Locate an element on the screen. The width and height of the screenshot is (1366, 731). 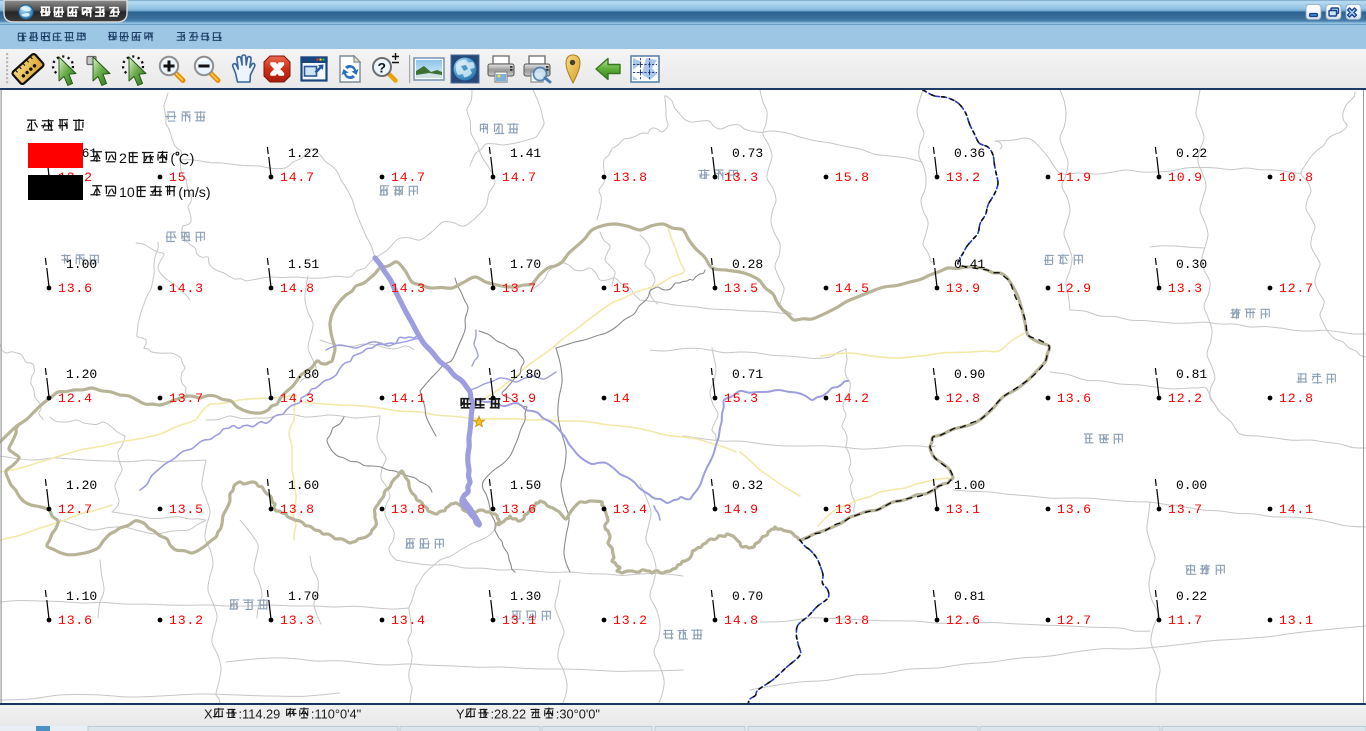
svg-text: :30°0'0" is located at coordinates (578, 714).